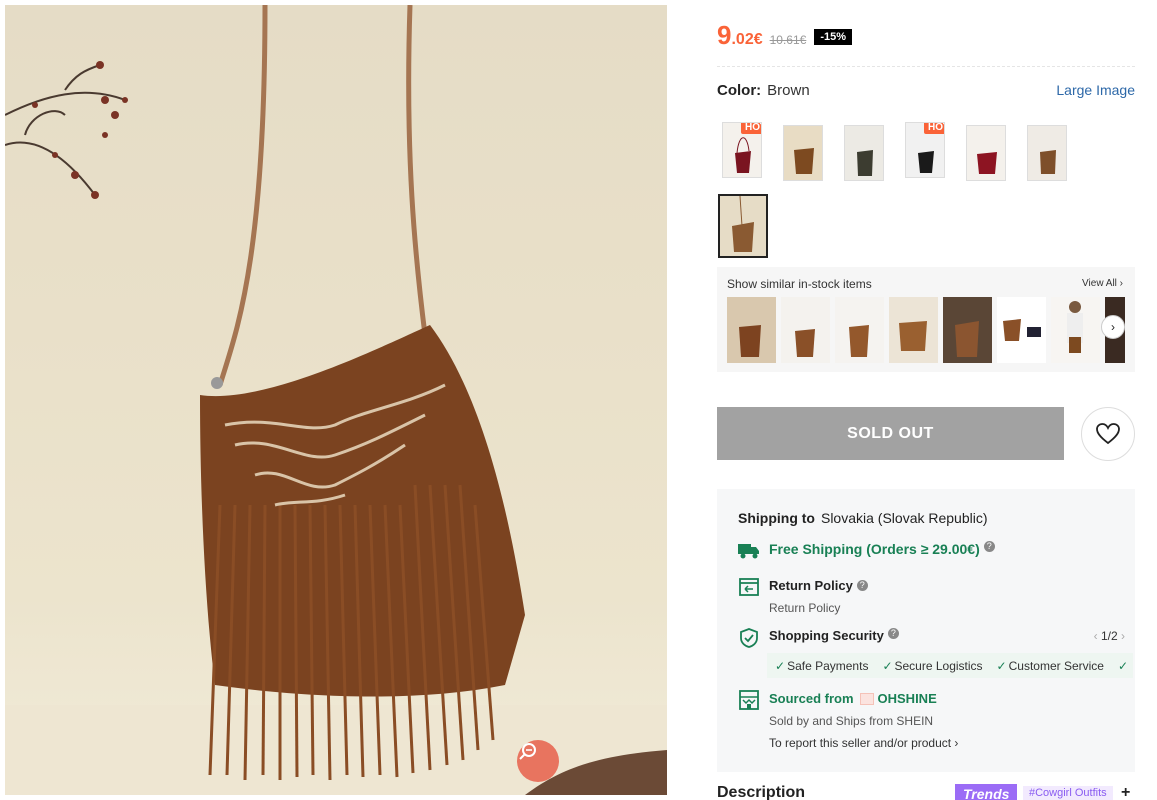 Image resolution: width=1157 pixels, height=800 pixels. What do you see at coordinates (907, 698) in the screenshot?
I see `brand-name: OHSHINE` at bounding box center [907, 698].